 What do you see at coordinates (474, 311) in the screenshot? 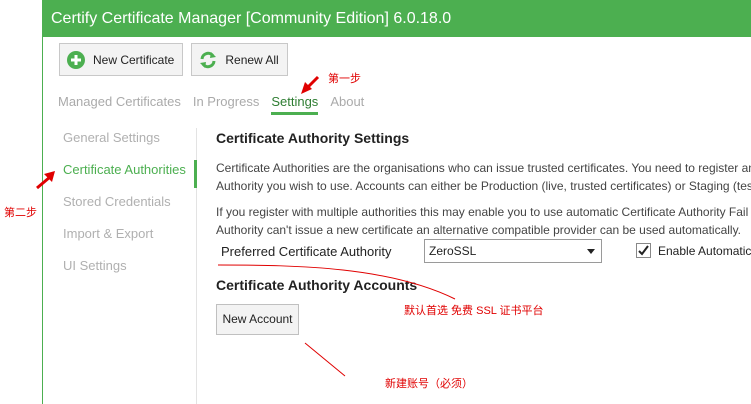
I see `annotation-default-note: 默认首选 免费 SSL 证书平台` at bounding box center [474, 311].